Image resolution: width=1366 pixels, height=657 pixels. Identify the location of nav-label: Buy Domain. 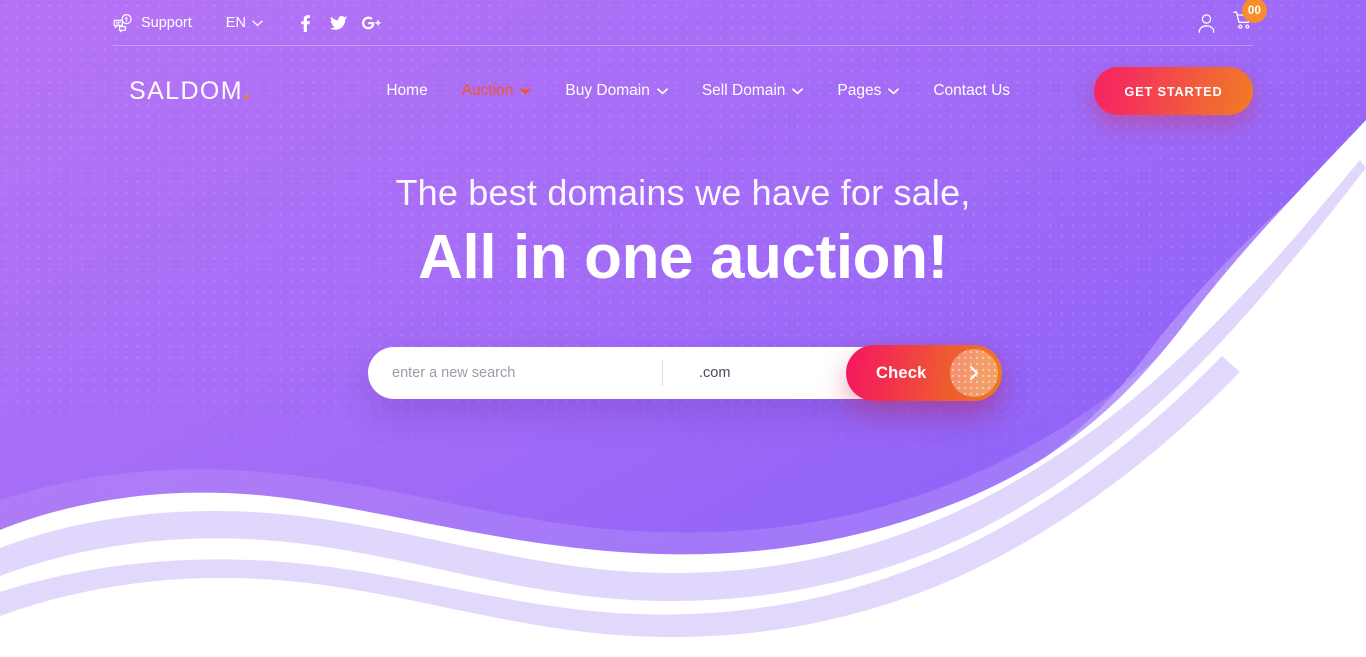
(607, 90).